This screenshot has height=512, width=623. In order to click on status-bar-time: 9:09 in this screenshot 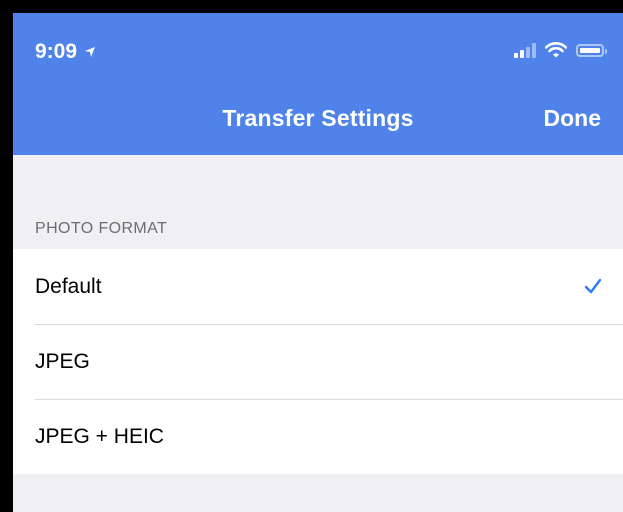, I will do `click(65, 52)`.